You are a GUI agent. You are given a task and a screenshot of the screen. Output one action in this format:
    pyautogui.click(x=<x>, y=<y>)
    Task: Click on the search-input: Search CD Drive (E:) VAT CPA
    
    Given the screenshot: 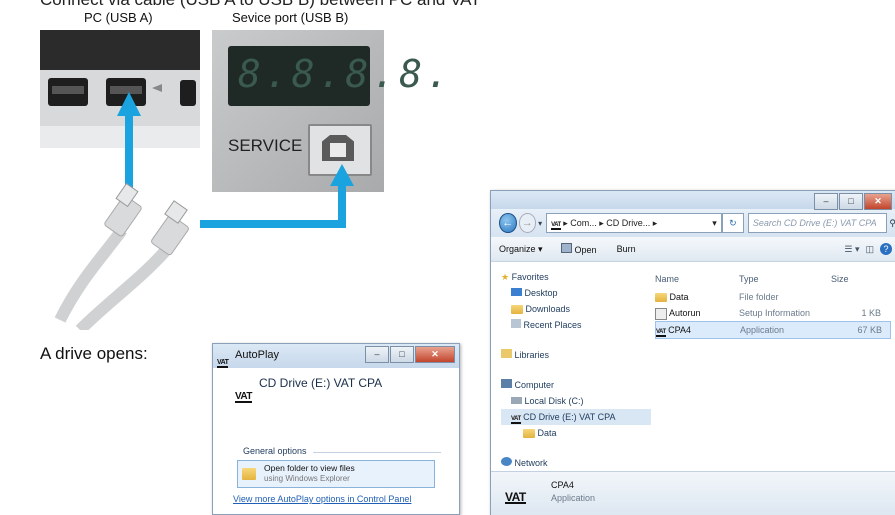 What is the action you would take?
    pyautogui.click(x=817, y=223)
    